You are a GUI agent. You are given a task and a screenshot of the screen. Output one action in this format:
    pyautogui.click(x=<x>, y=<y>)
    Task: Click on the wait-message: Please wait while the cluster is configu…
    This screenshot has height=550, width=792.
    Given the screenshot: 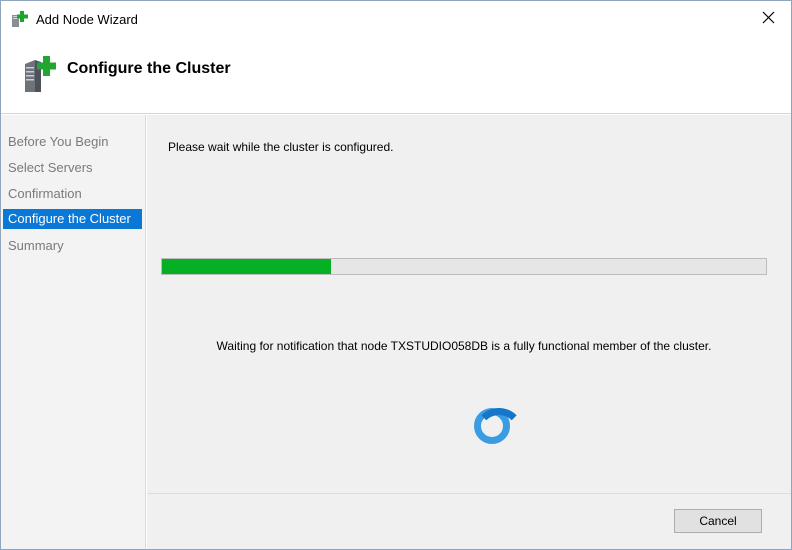 What is the action you would take?
    pyautogui.click(x=281, y=147)
    